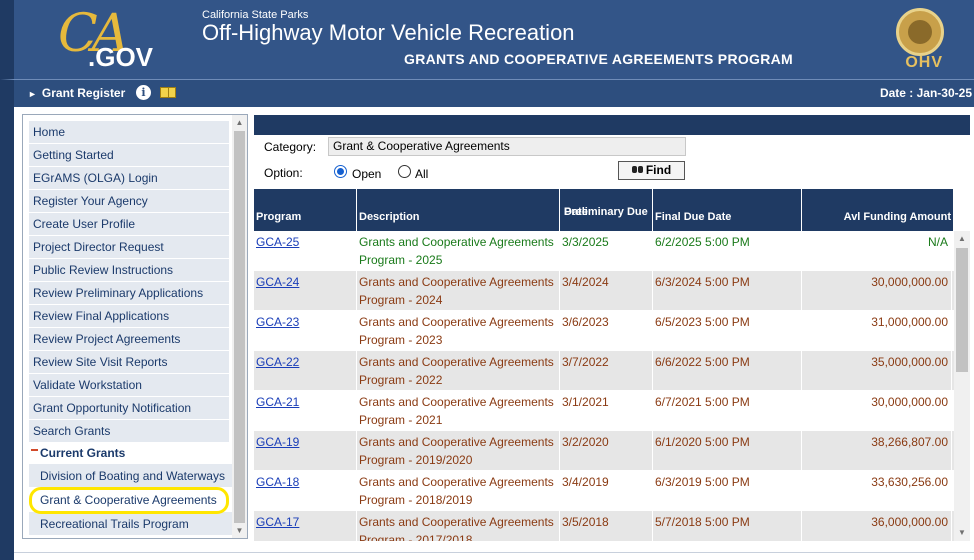 The image size is (974, 560). I want to click on row-preliminary-due: 3/1/2021, so click(606, 411).